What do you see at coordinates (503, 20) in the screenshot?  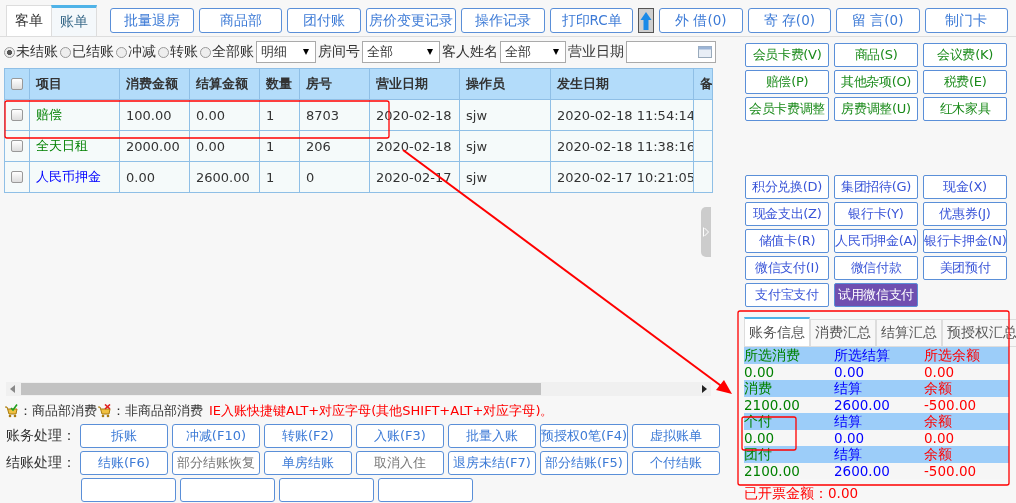 I see `toolbar-button: 操作记录` at bounding box center [503, 20].